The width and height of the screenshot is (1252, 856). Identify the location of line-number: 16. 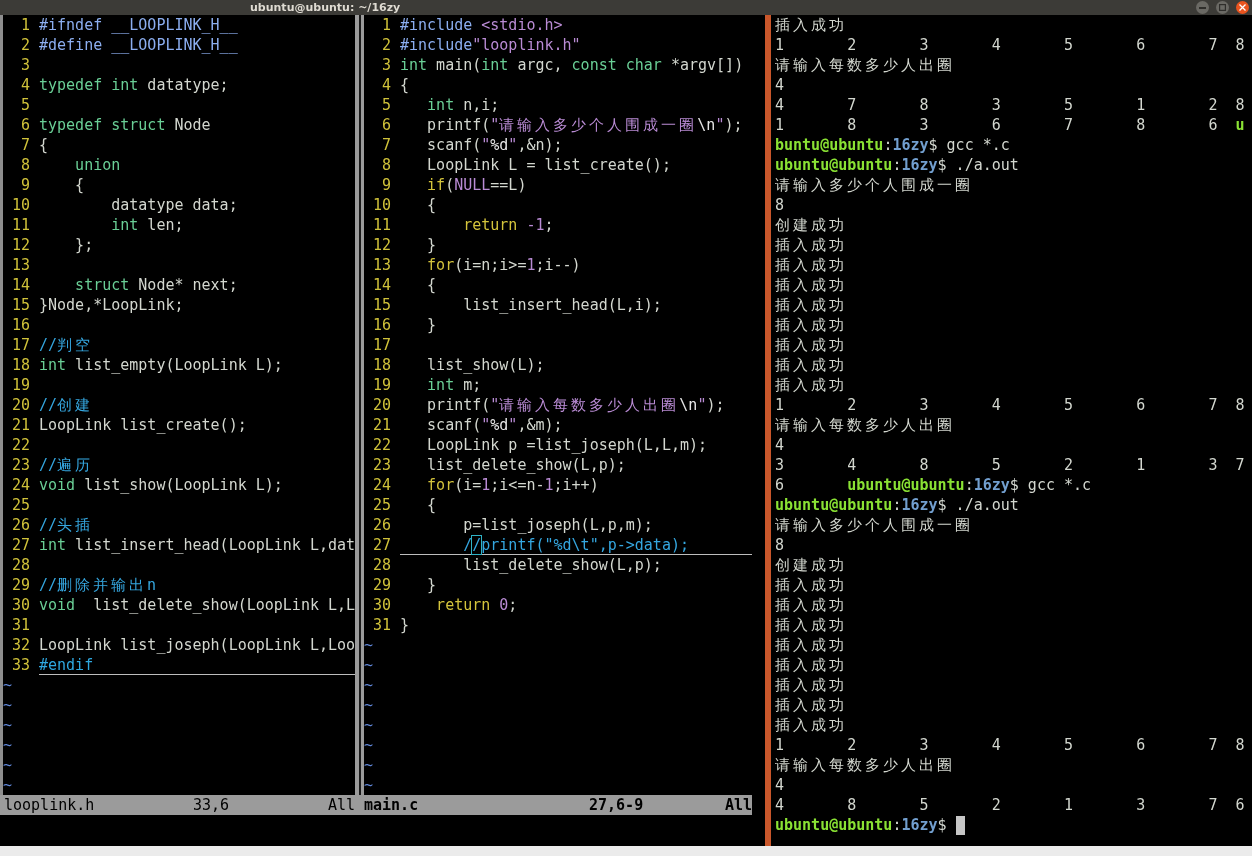
(381, 325).